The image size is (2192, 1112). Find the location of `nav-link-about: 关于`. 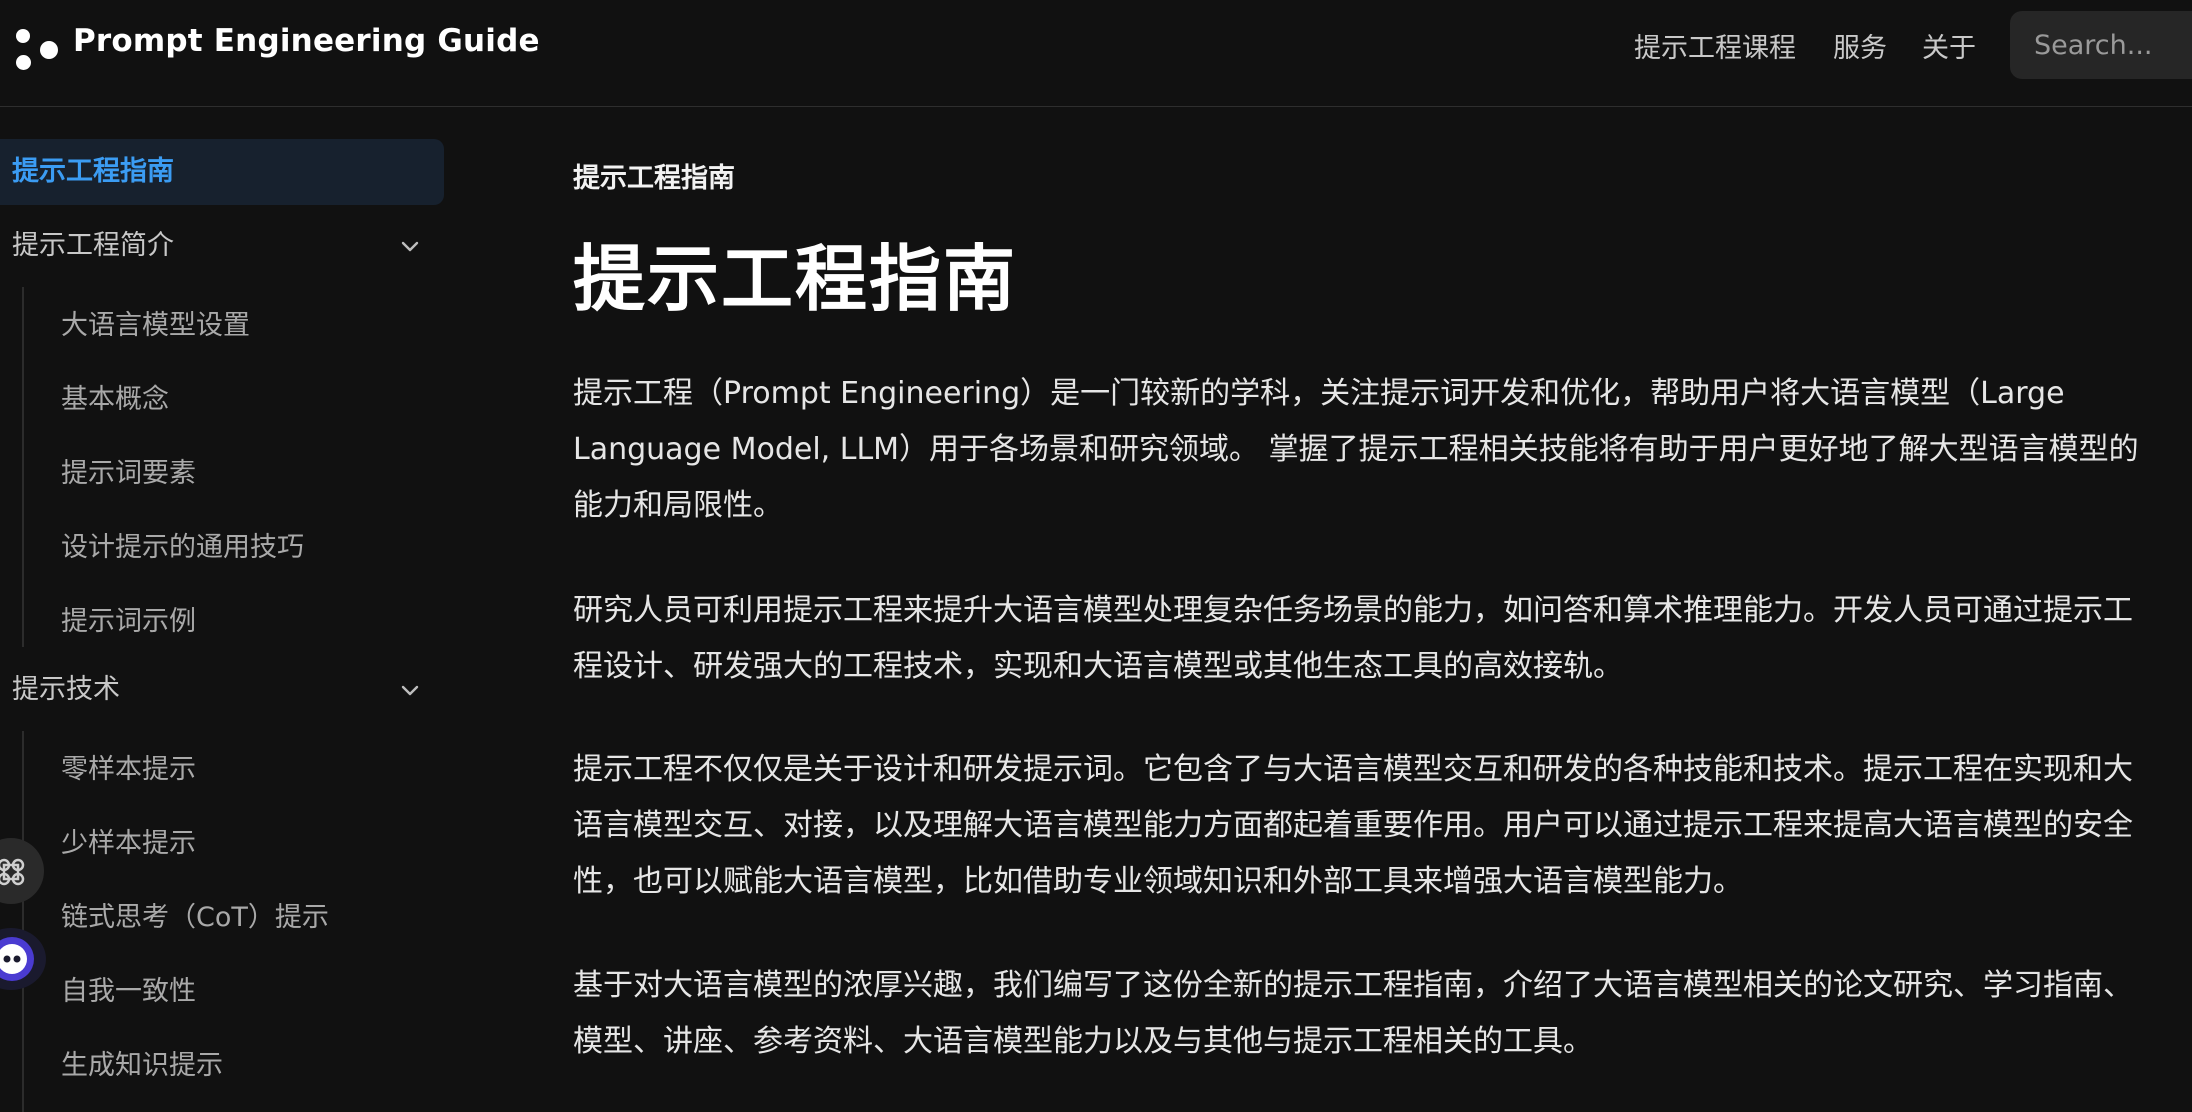

nav-link-about: 关于 is located at coordinates (1949, 45).